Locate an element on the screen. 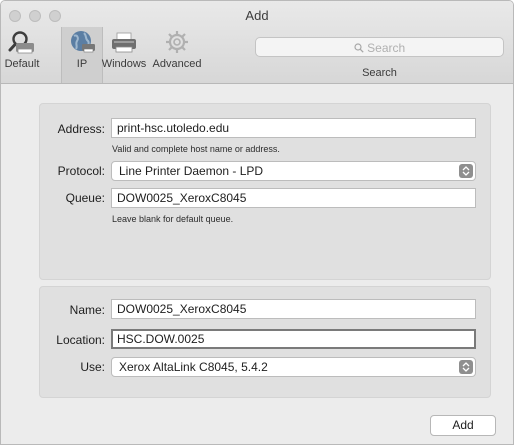 The width and height of the screenshot is (514, 445). queue-hint: Leave blank for default queue. is located at coordinates (173, 219).